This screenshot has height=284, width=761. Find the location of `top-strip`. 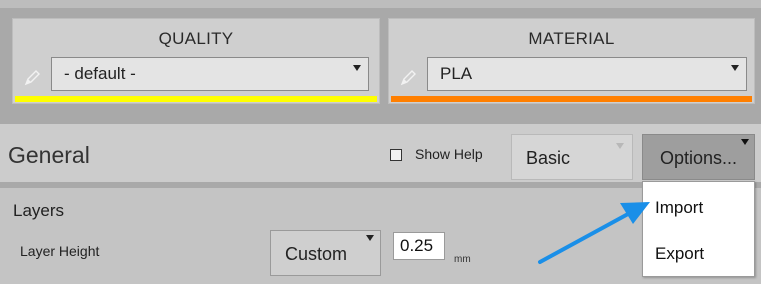

top-strip is located at coordinates (380, 4).